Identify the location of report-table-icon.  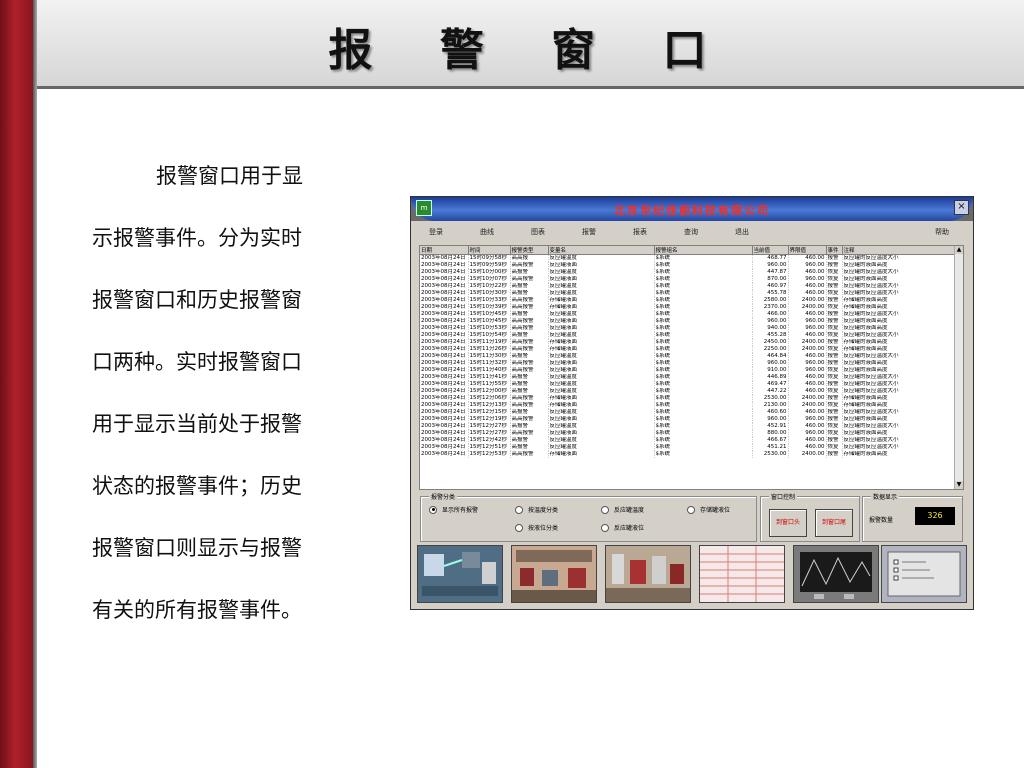
(742, 574).